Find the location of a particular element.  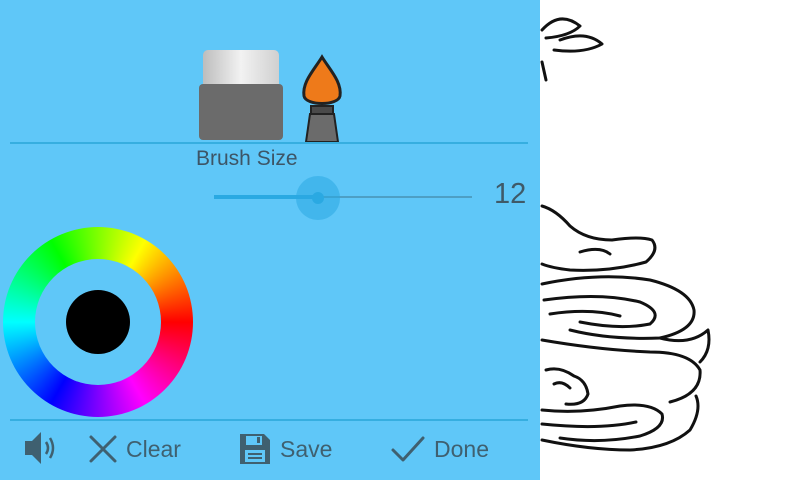

clear-button-label: Clear is located at coordinates (153, 448).